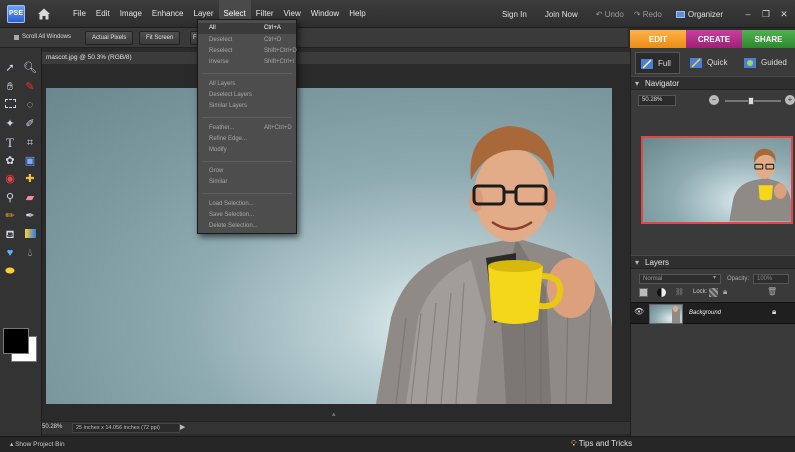  Describe the element at coordinates (103, 14) in the screenshot. I see `menu-edit: Edit` at that location.